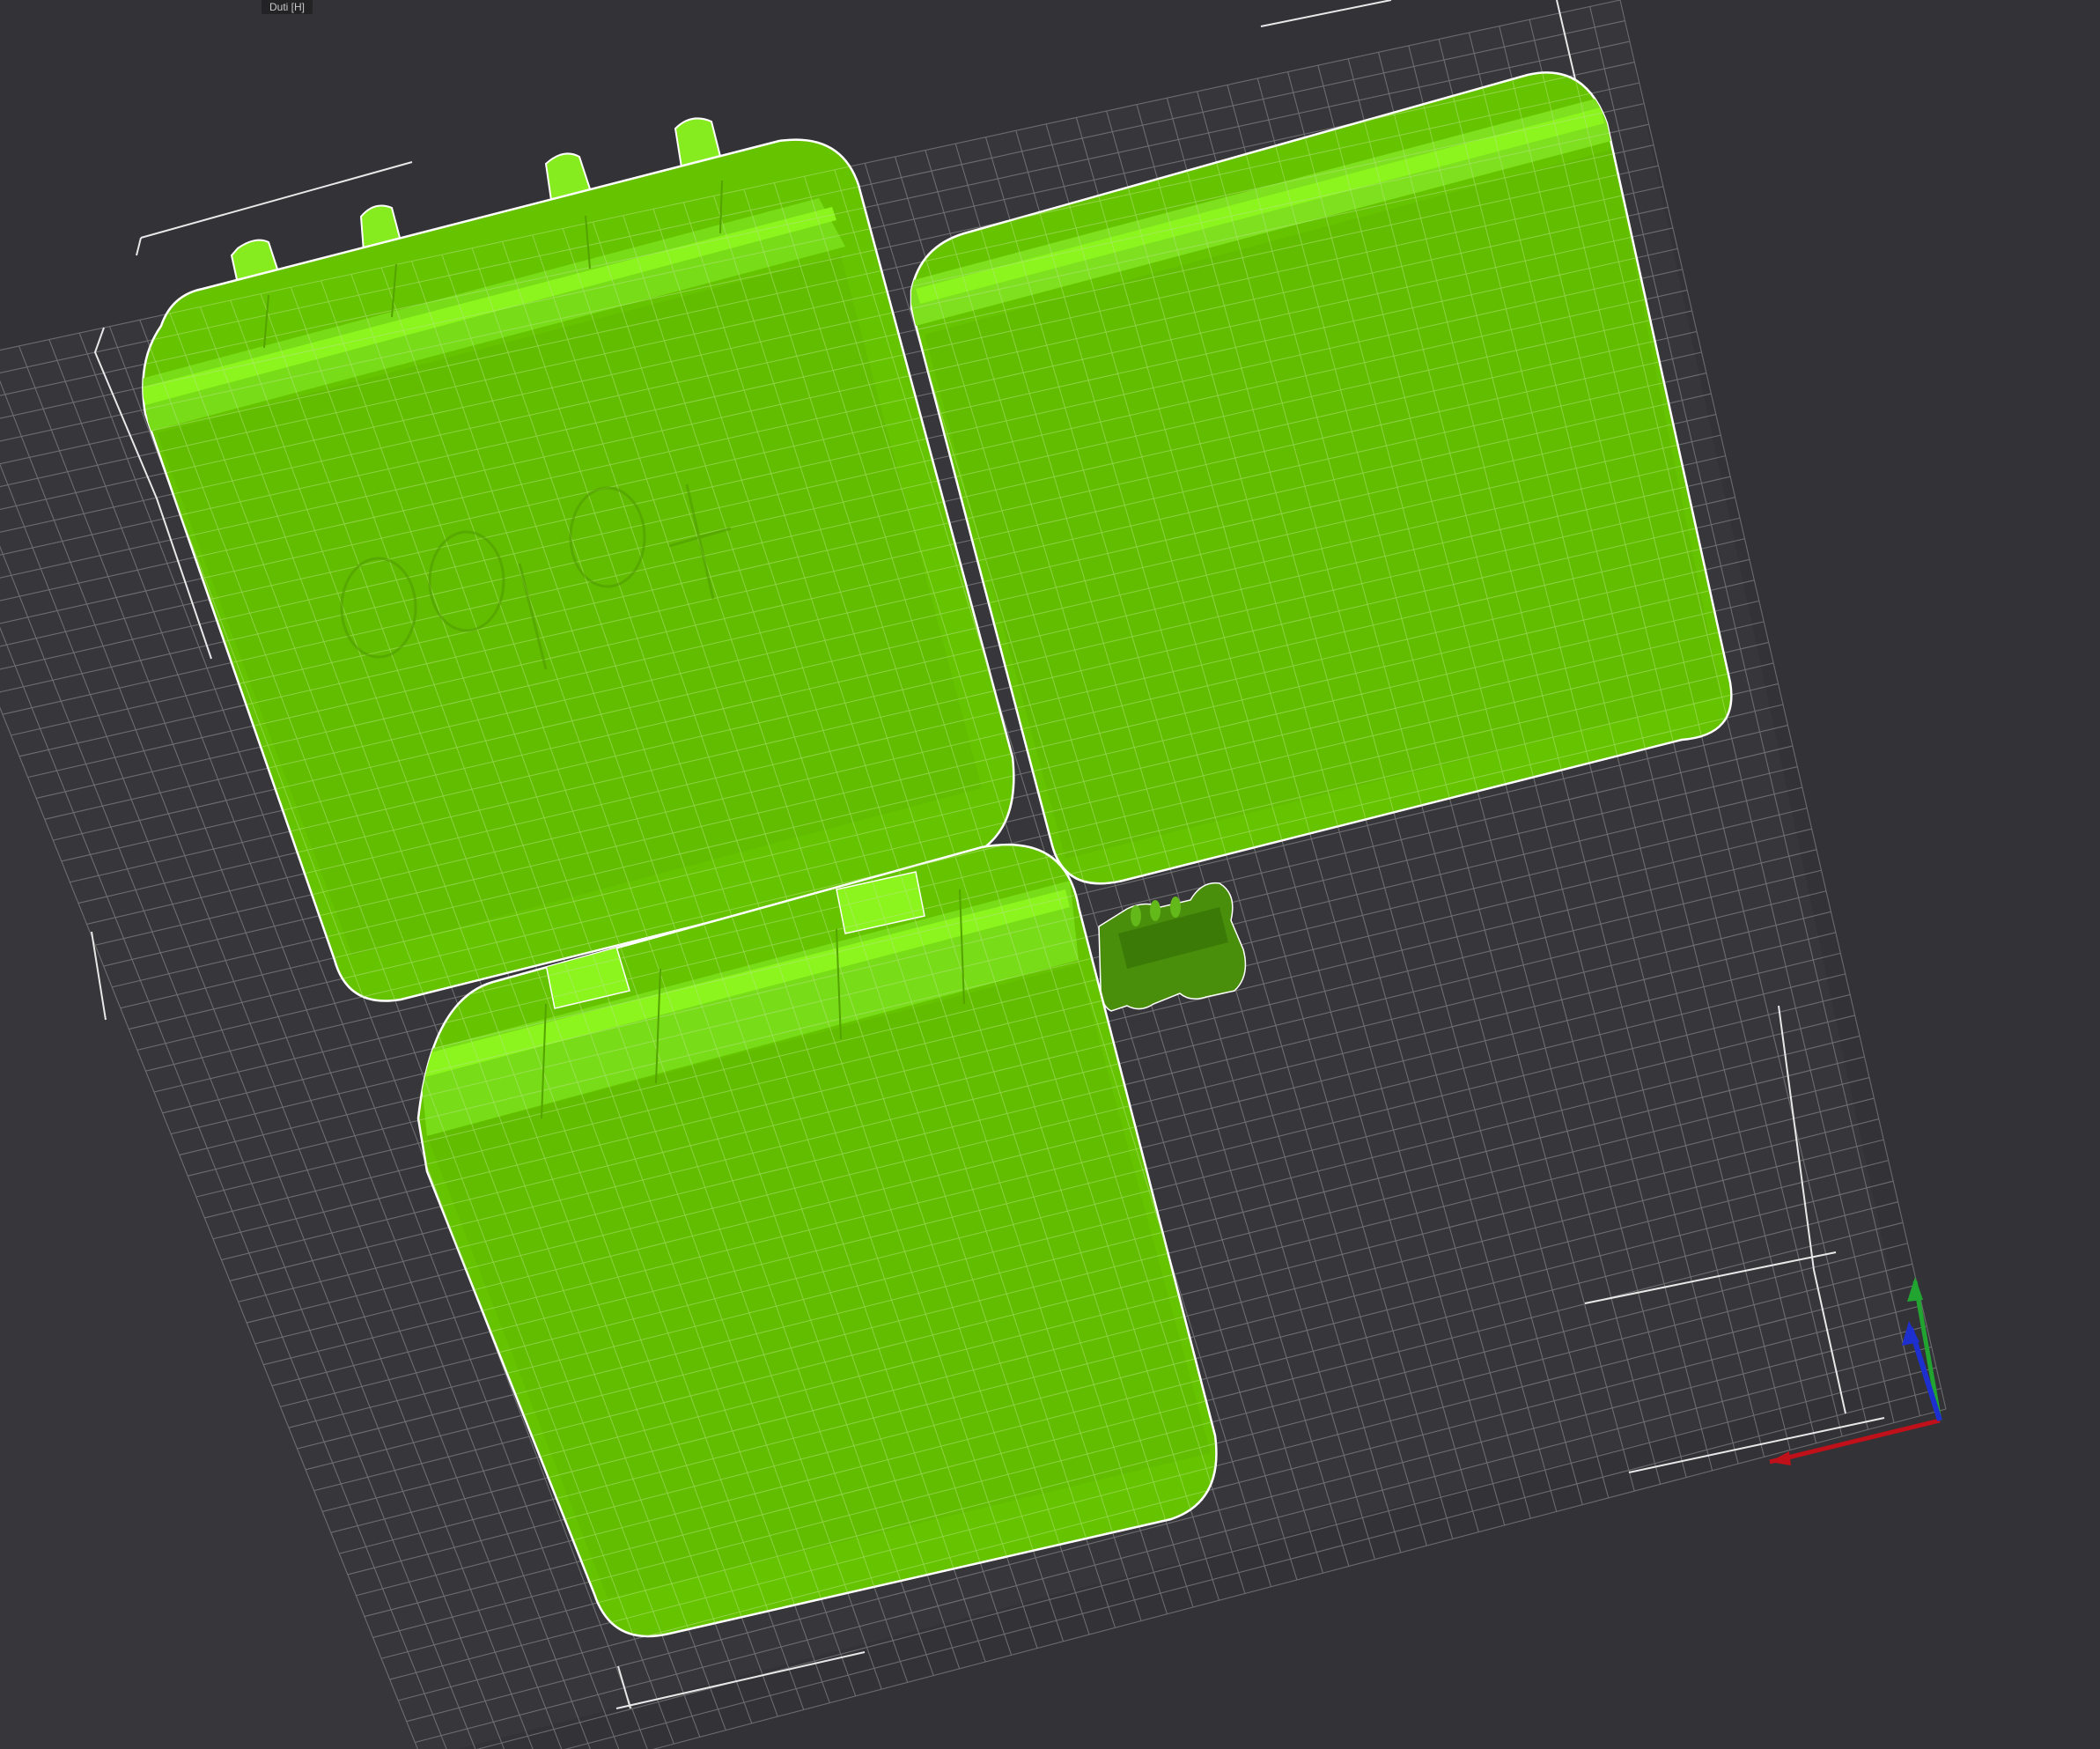 The image size is (2100, 1749). Describe the element at coordinates (287, 7) in the screenshot. I see `tooltip: Duti [H]` at that location.